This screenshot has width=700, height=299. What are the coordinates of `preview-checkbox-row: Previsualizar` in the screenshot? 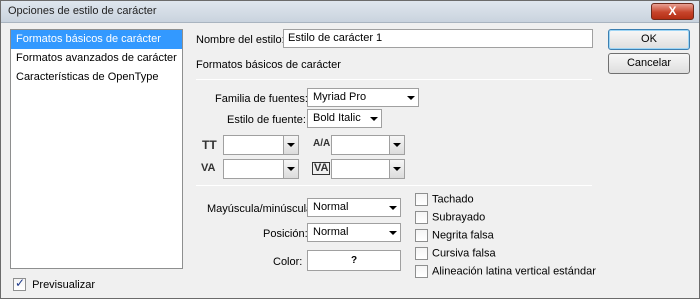 It's located at (54, 283).